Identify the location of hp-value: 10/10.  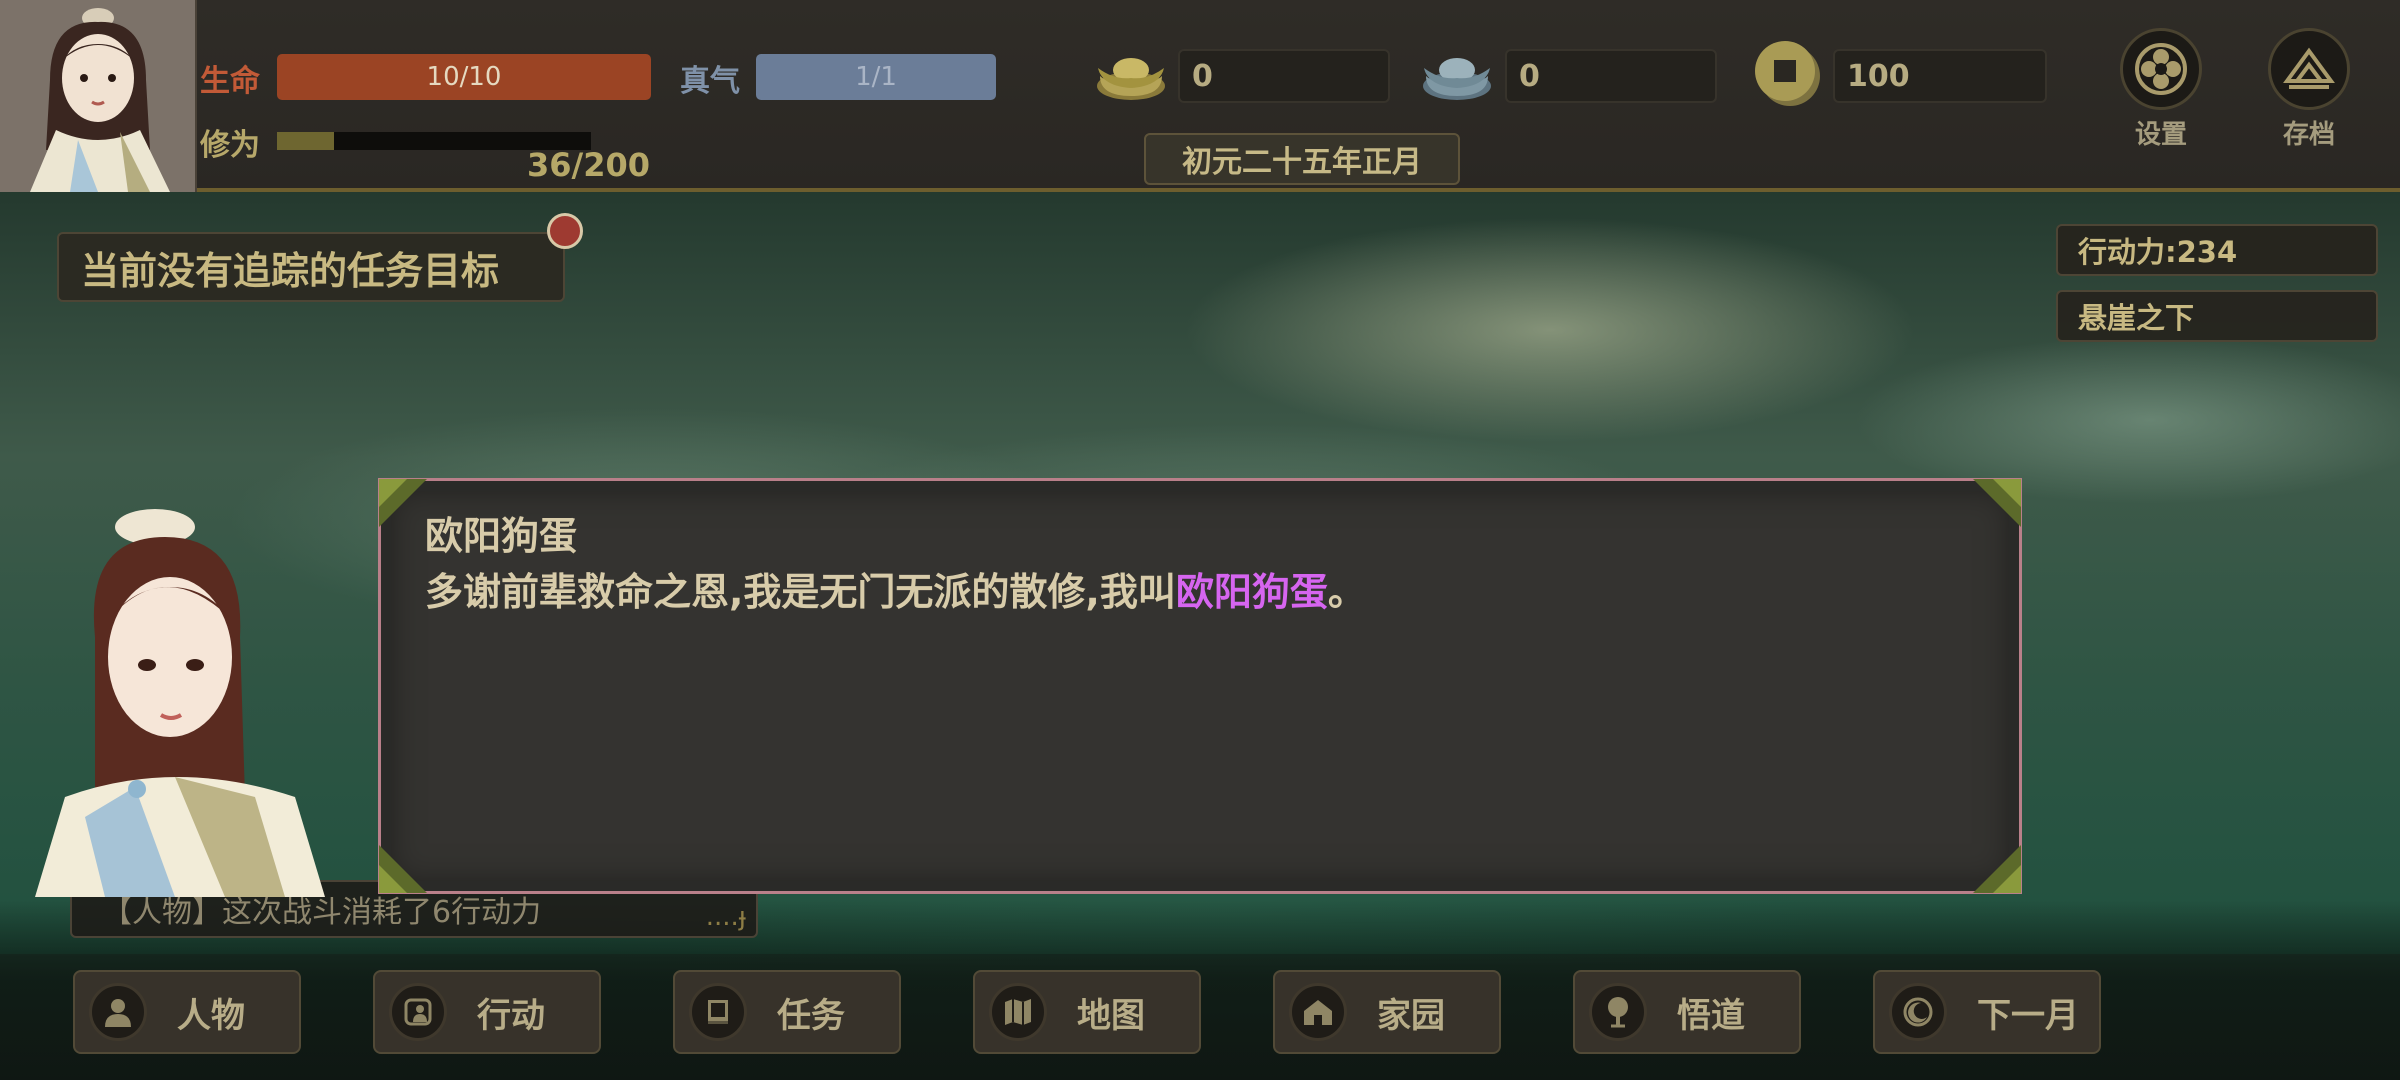
(464, 77).